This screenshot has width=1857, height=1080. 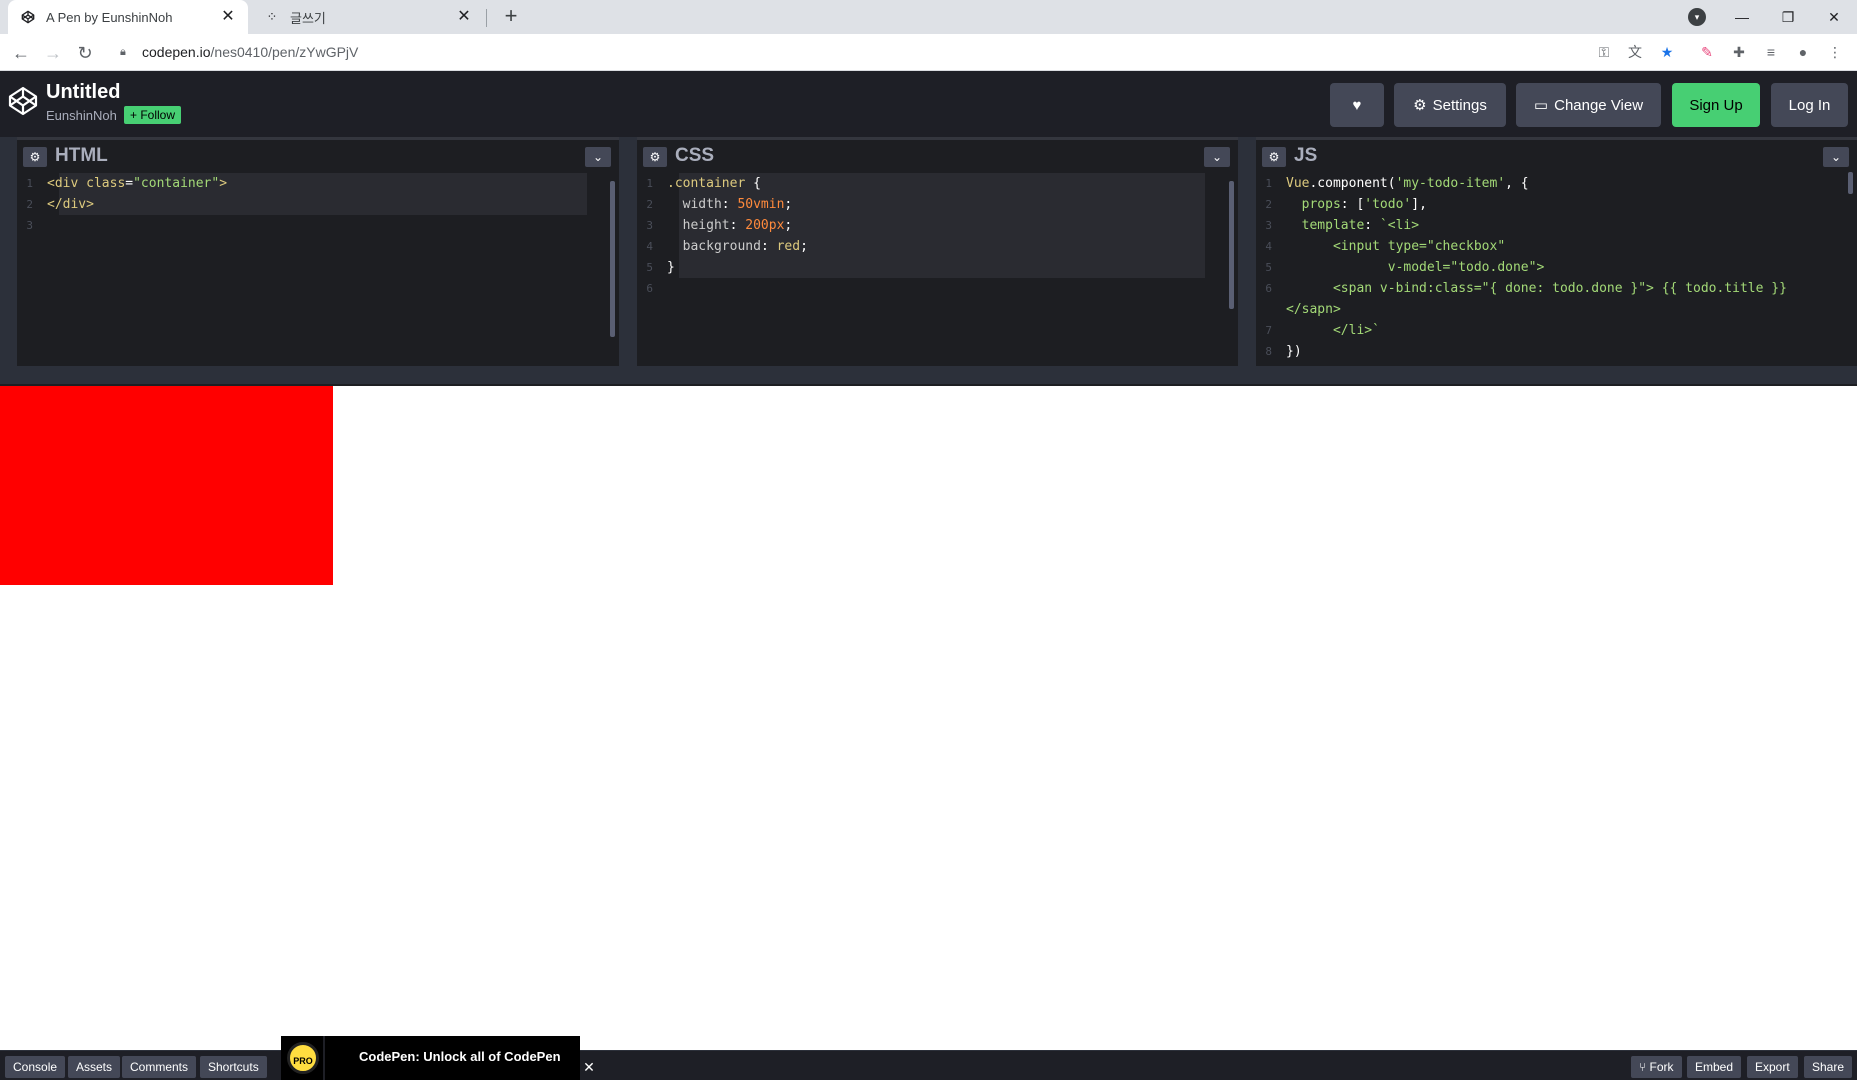 I want to click on tab-divider, so click(x=486, y=18).